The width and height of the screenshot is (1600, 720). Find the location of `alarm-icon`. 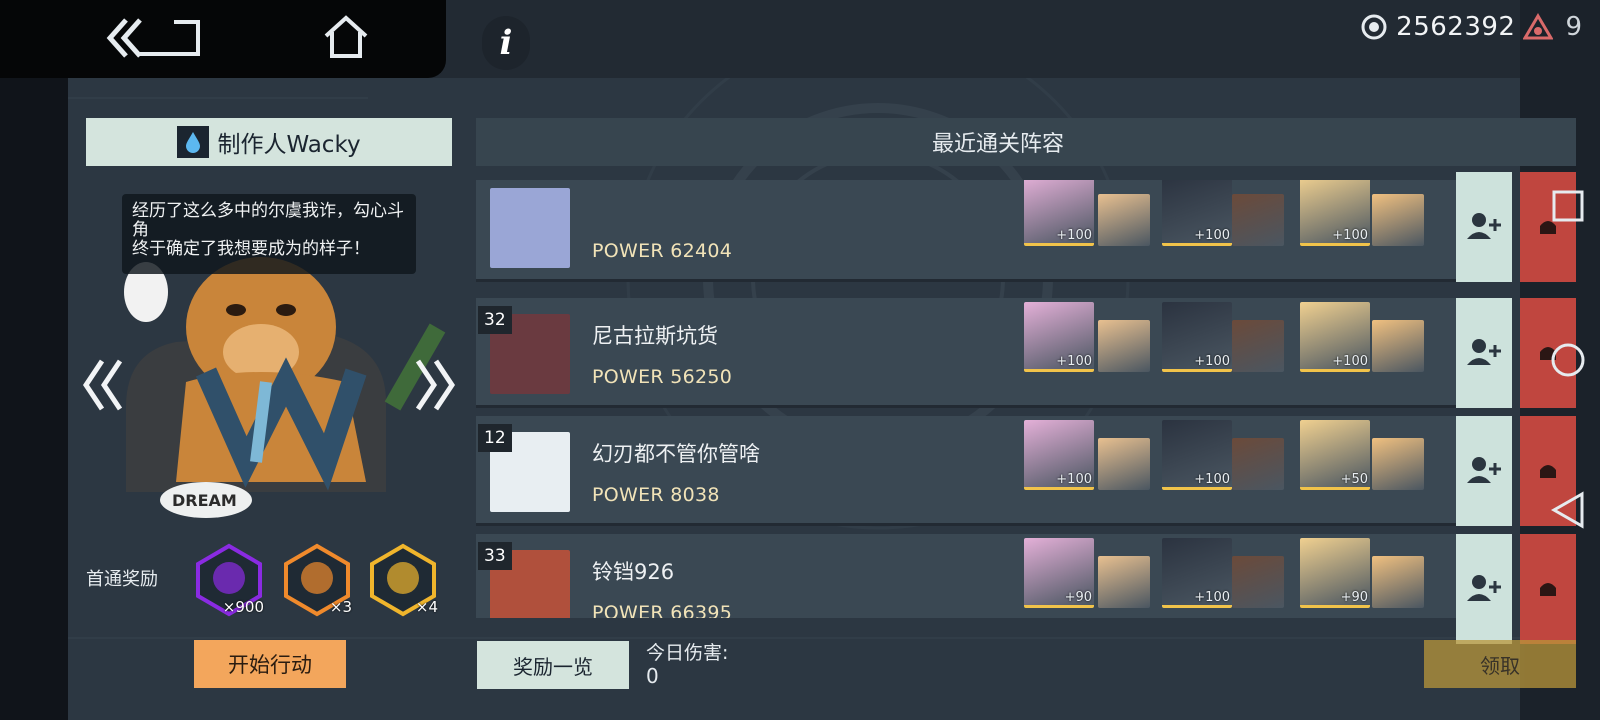

alarm-icon is located at coordinates (1548, 589).